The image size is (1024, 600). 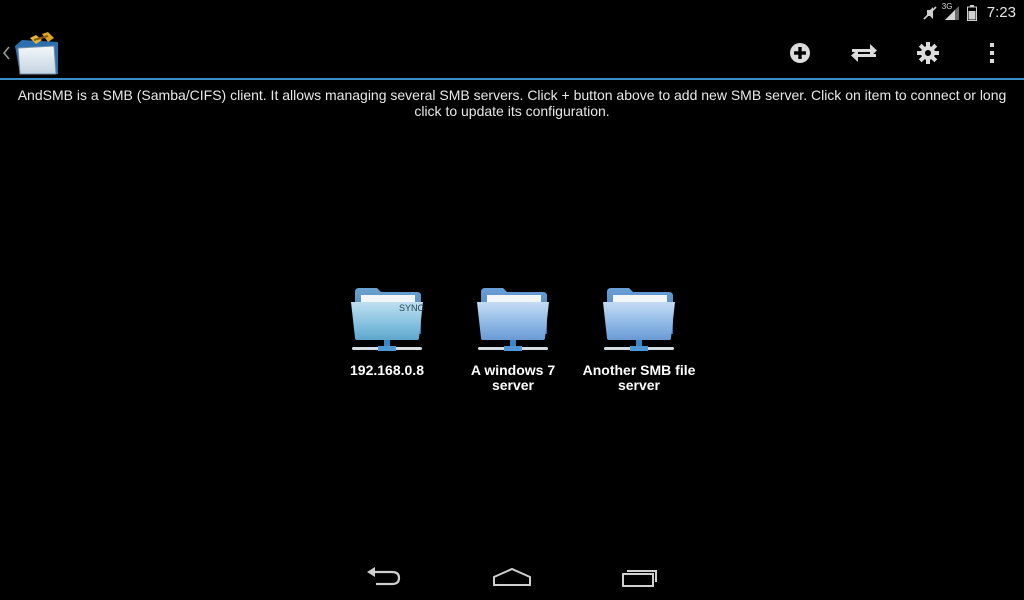 I want to click on status-icons: 3G 7:23, so click(x=969, y=12).